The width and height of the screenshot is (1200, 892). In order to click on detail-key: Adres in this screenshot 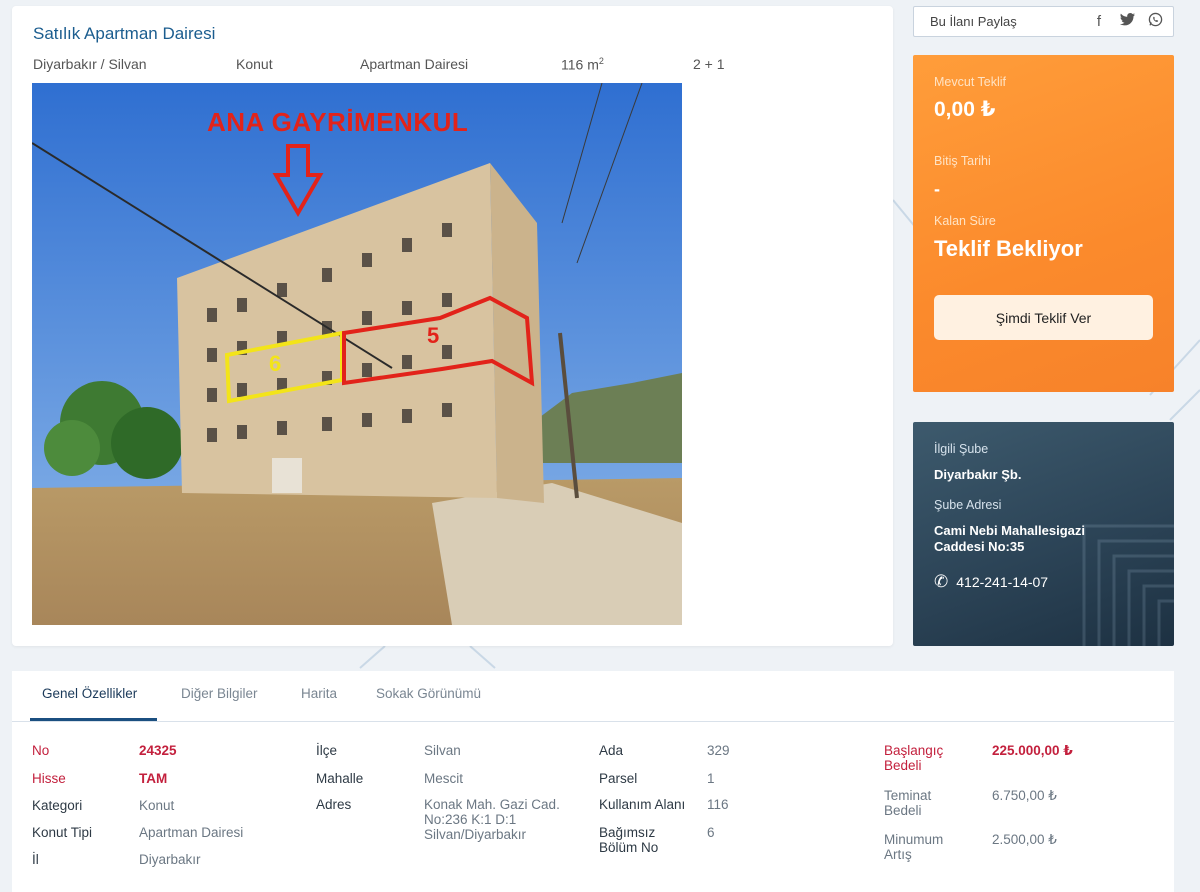, I will do `click(334, 804)`.